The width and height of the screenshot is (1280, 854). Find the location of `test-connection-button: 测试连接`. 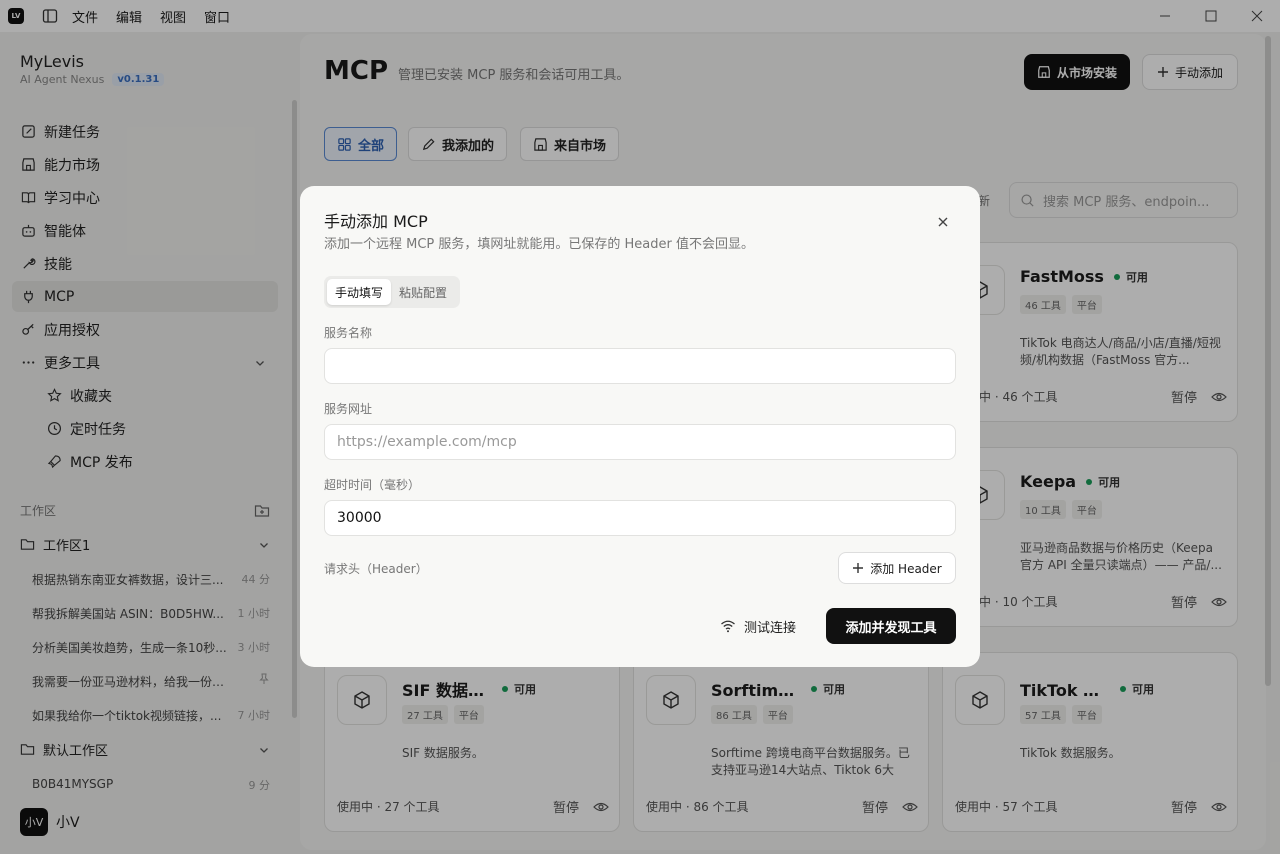

test-connection-button: 测试连接 is located at coordinates (758, 626).